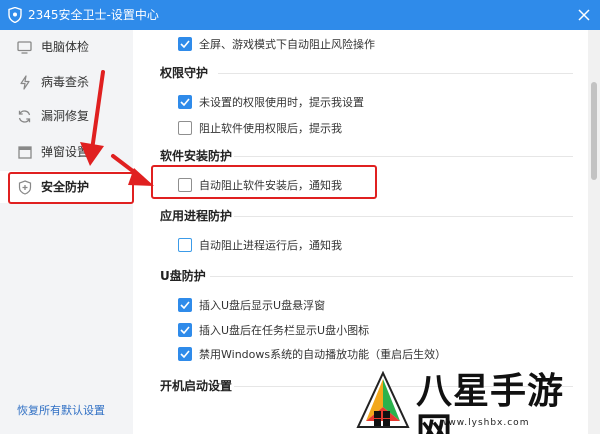  What do you see at coordinates (184, 73) in the screenshot?
I see `section-title-permission-guard: 权限守护` at bounding box center [184, 73].